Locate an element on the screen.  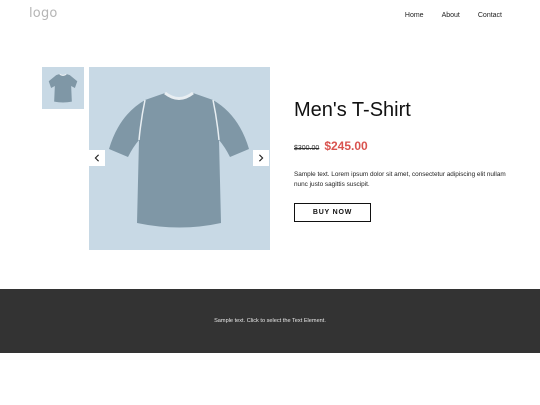
nav-contact-link: Contact is located at coordinates (490, 15).